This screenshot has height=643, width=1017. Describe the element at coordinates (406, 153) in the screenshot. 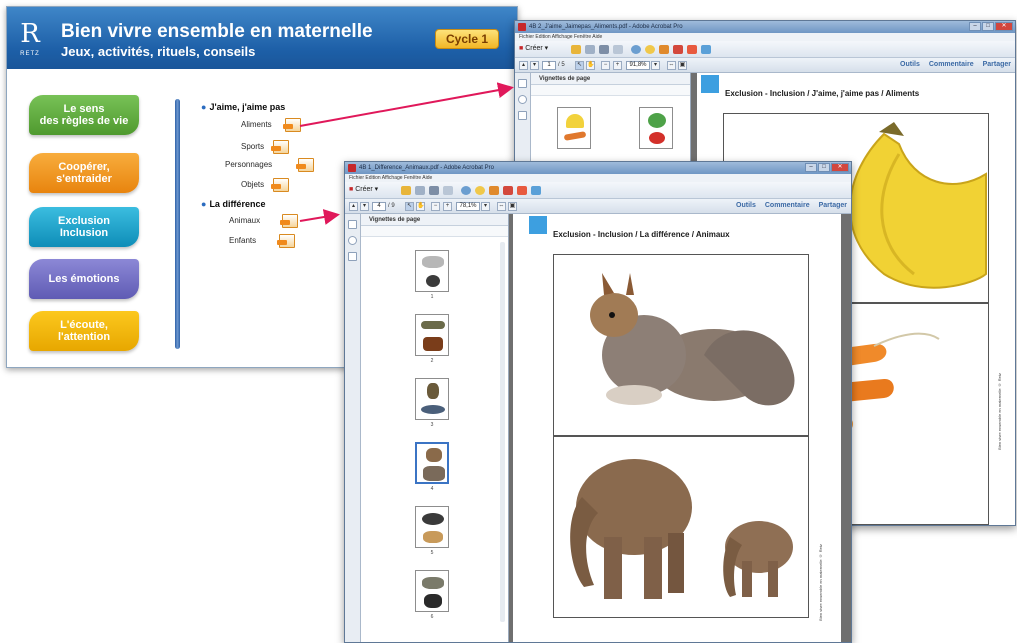

I see `annotation-arrows` at that location.